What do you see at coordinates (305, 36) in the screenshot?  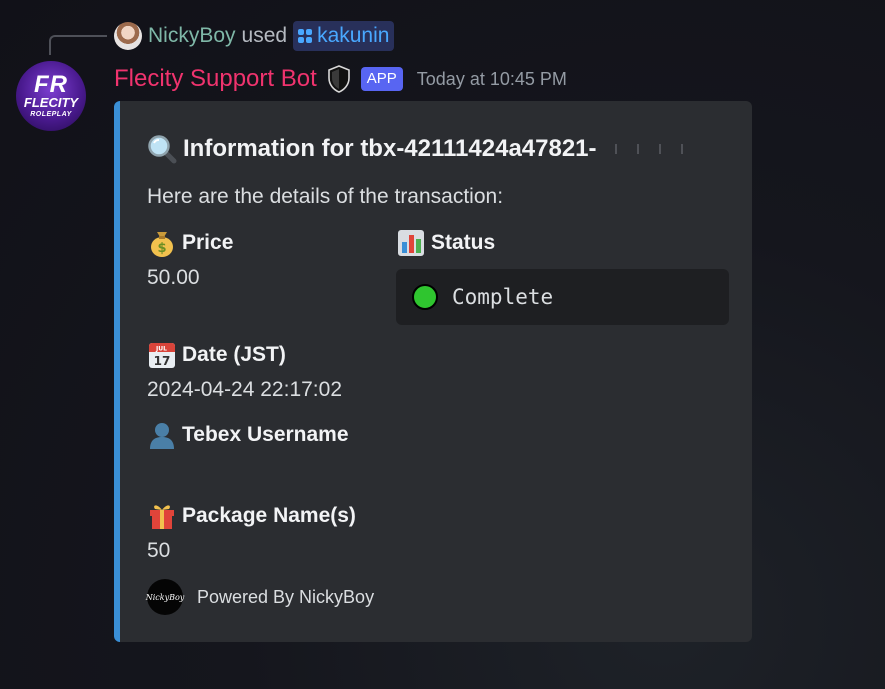 I see `app-command-icon` at bounding box center [305, 36].